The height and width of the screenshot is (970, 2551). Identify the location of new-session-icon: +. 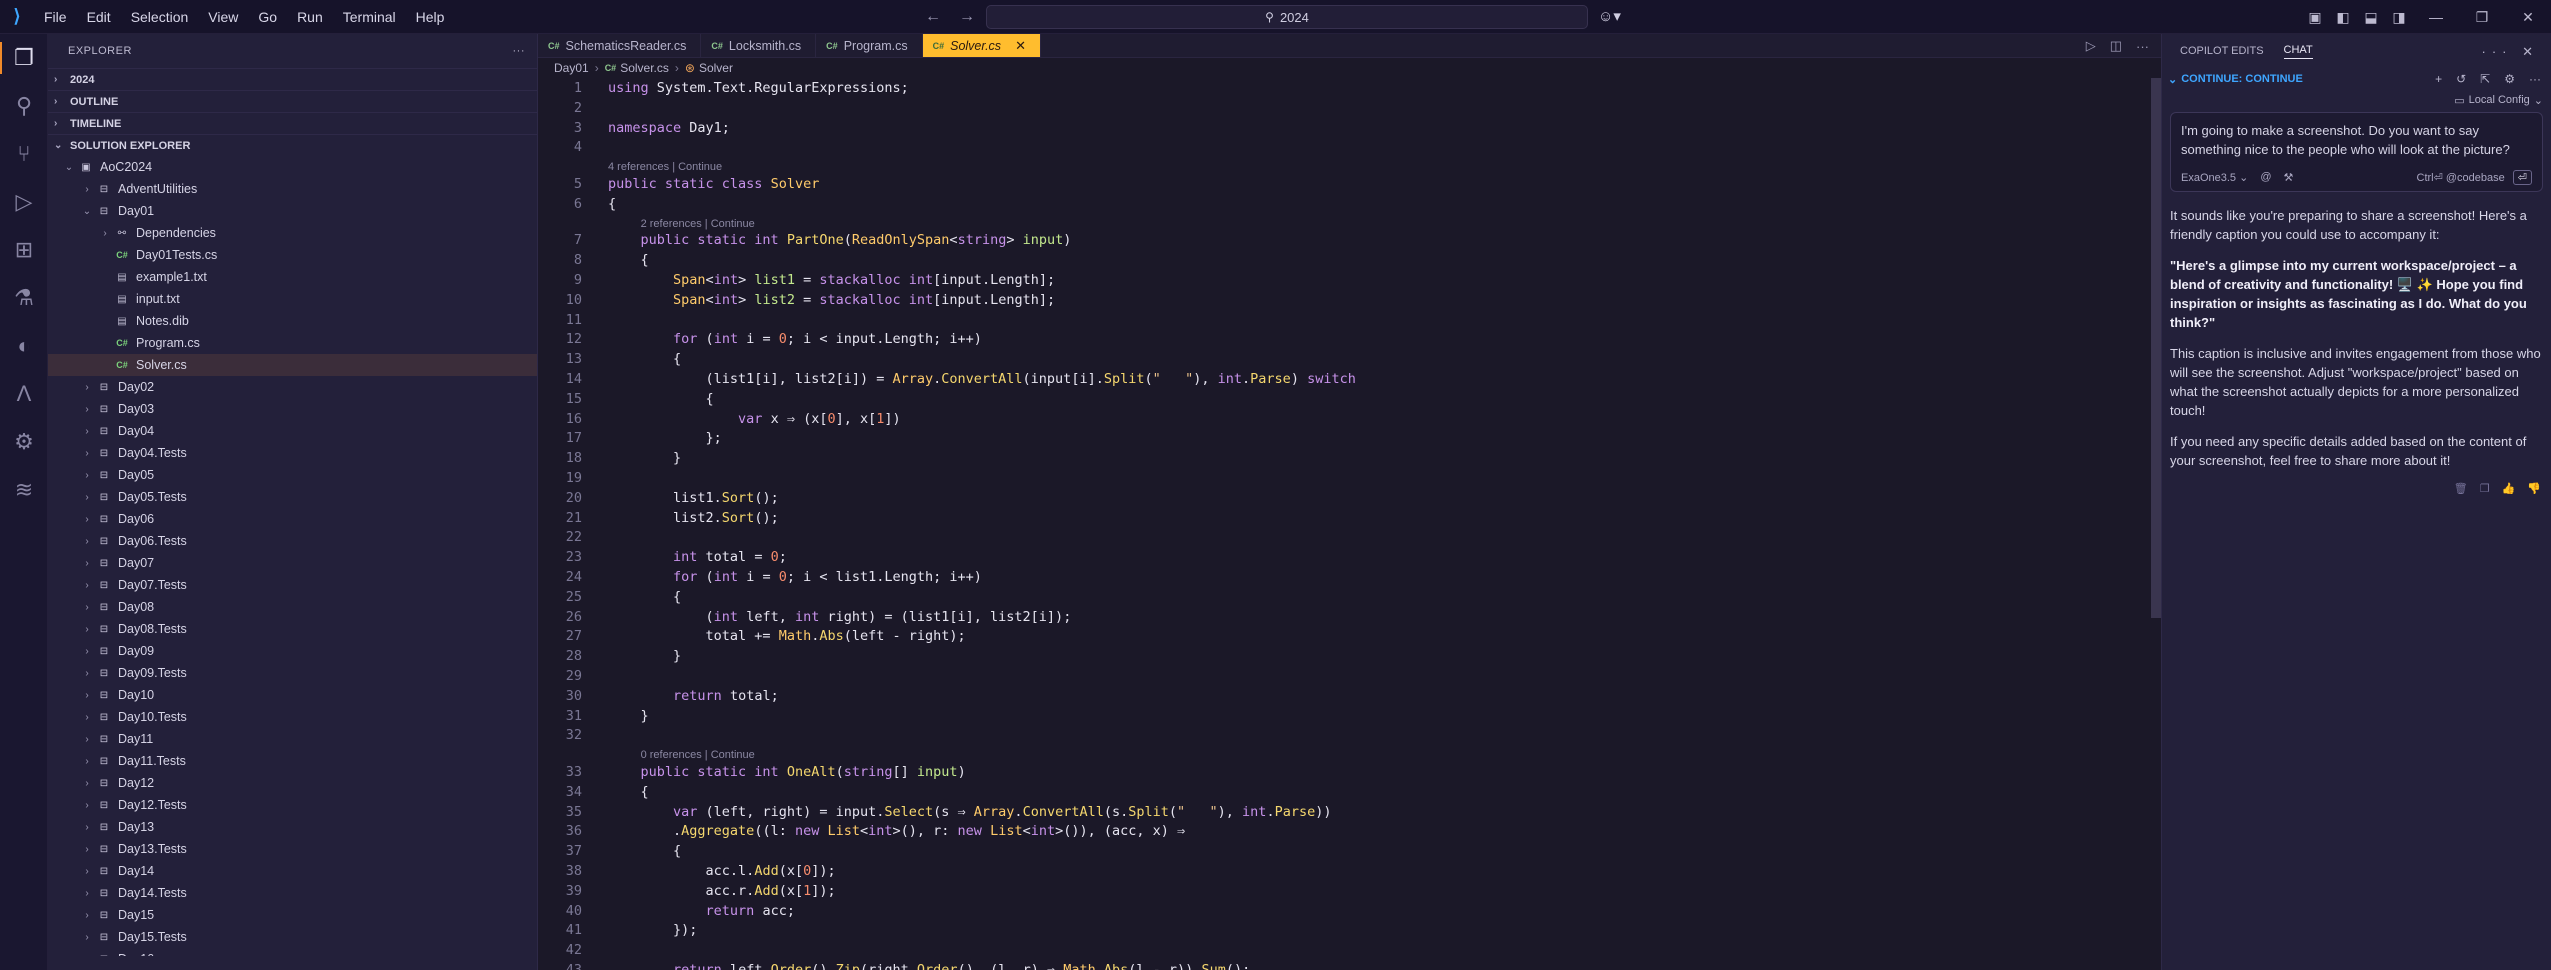
(2438, 79).